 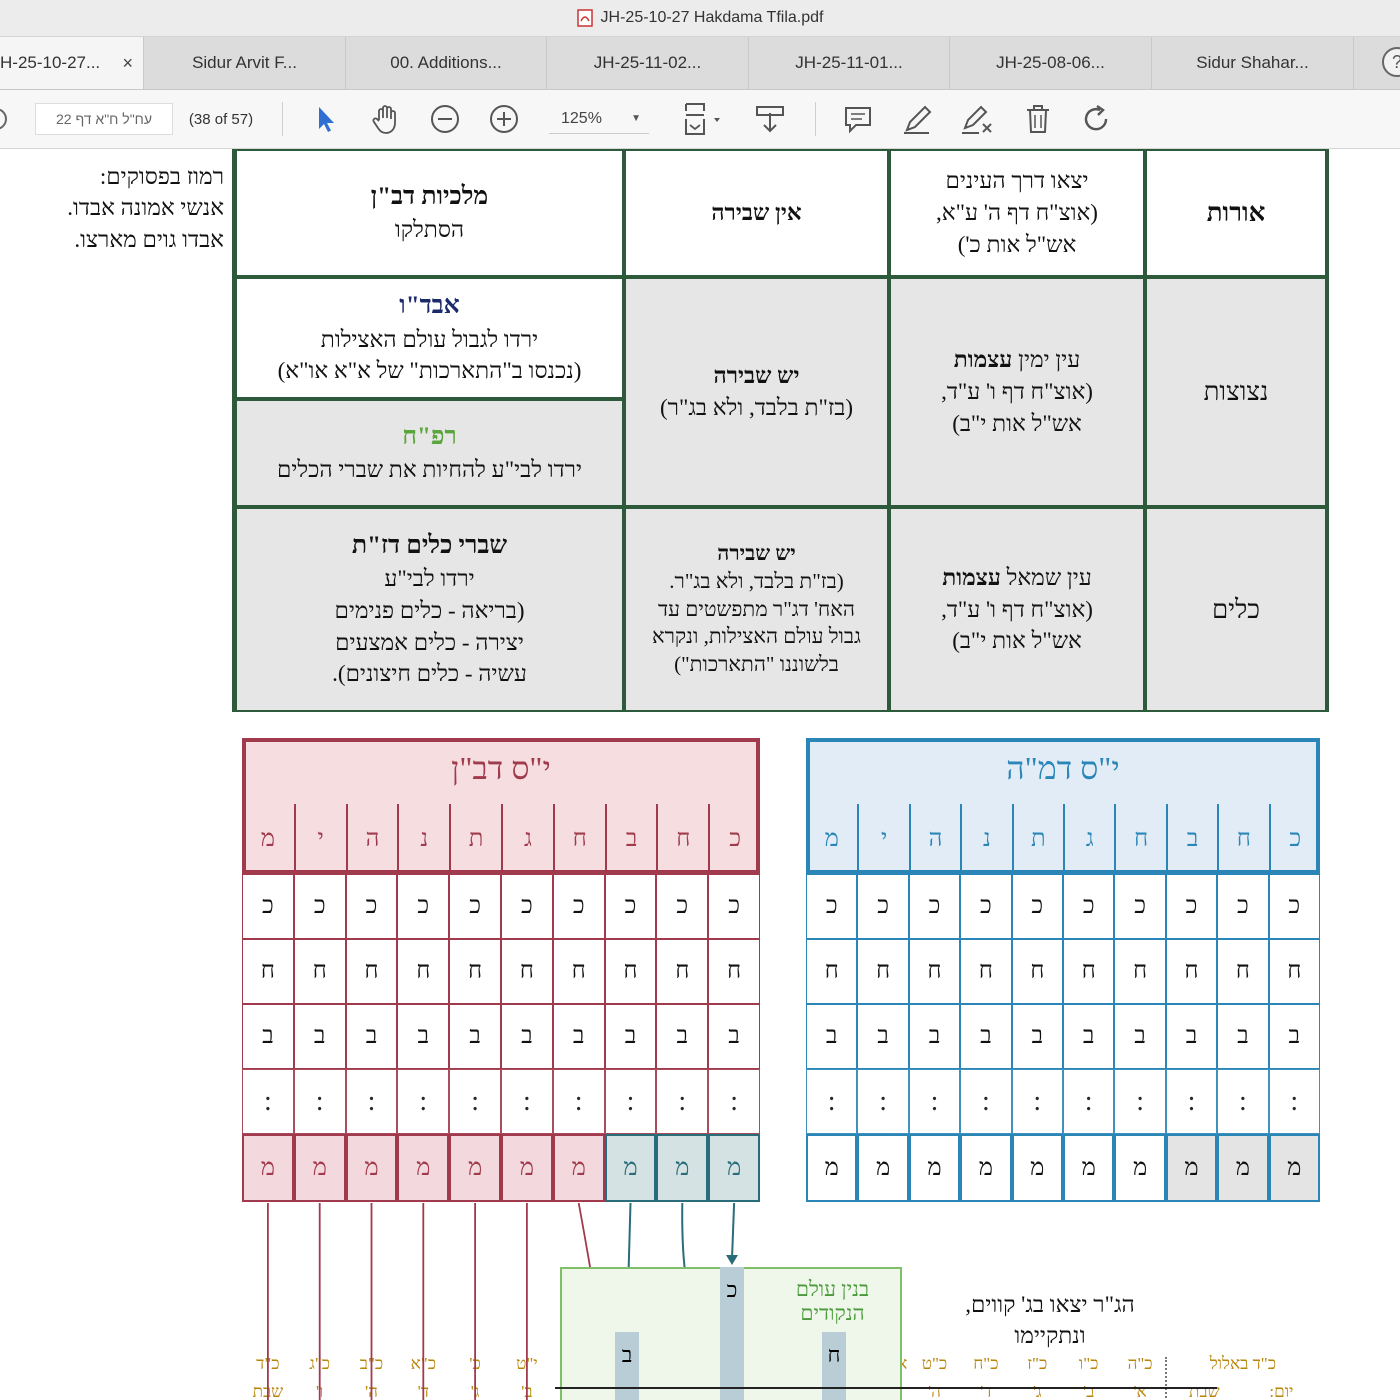 What do you see at coordinates (918, 119) in the screenshot?
I see `pen-icon` at bounding box center [918, 119].